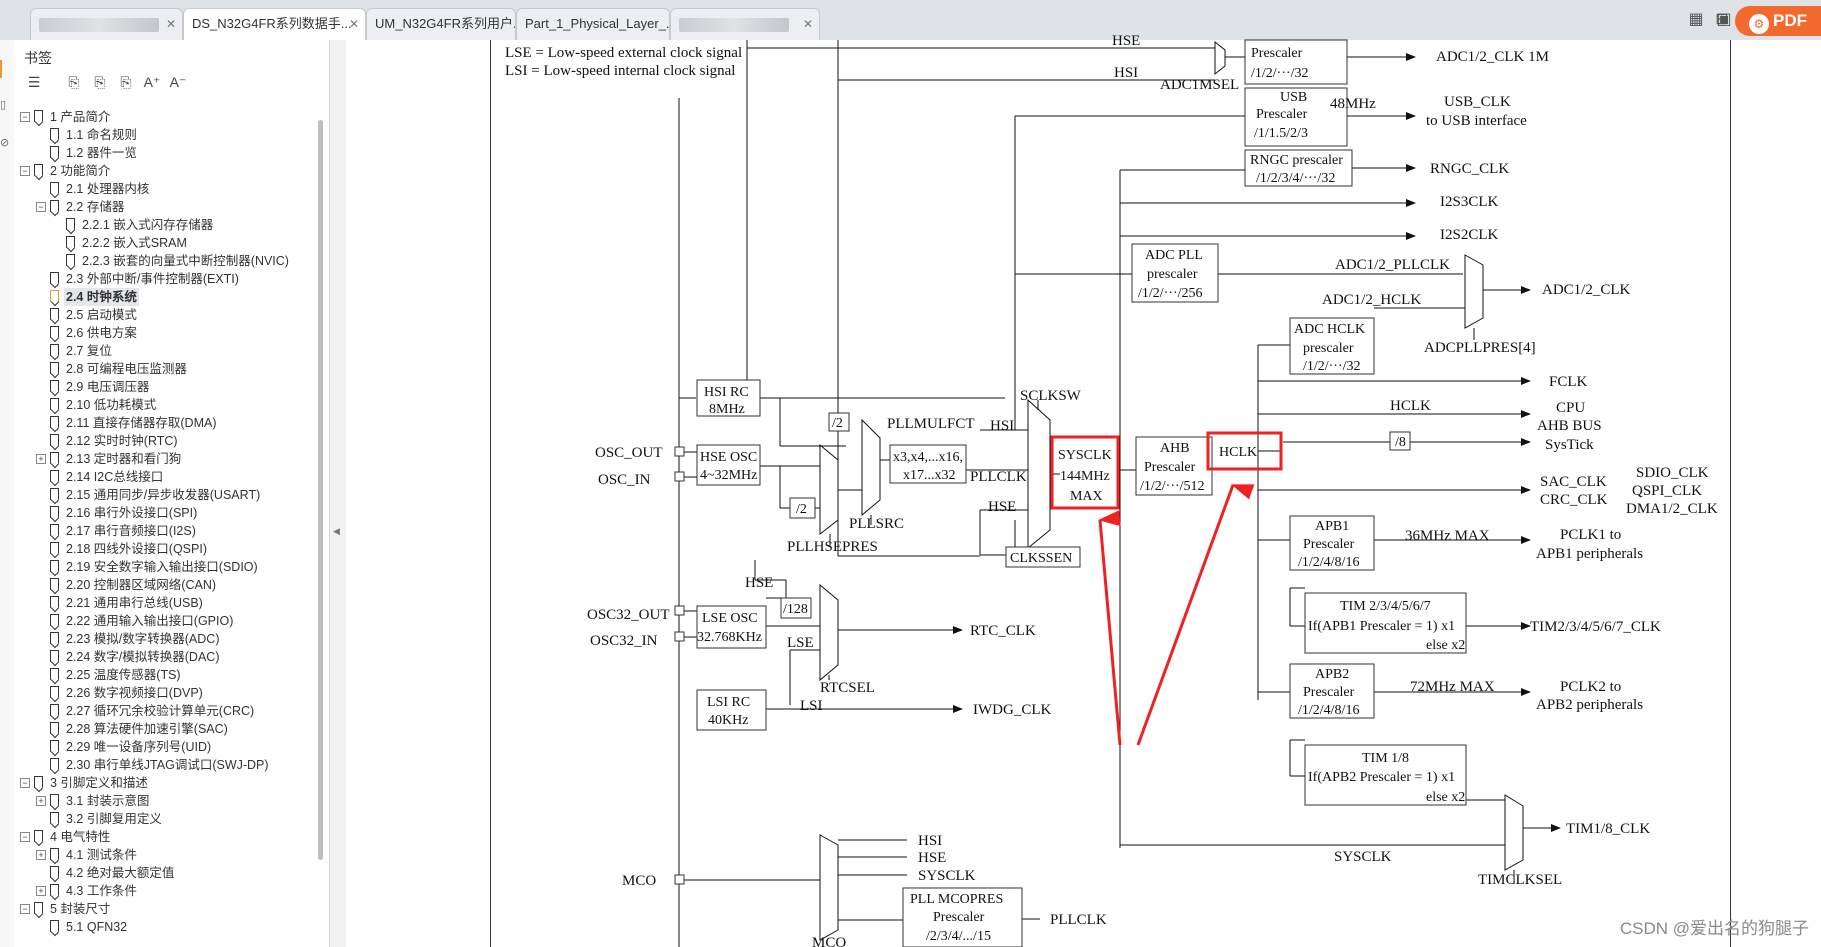  I want to click on label: ADCPLLPRES[4], so click(1480, 348).